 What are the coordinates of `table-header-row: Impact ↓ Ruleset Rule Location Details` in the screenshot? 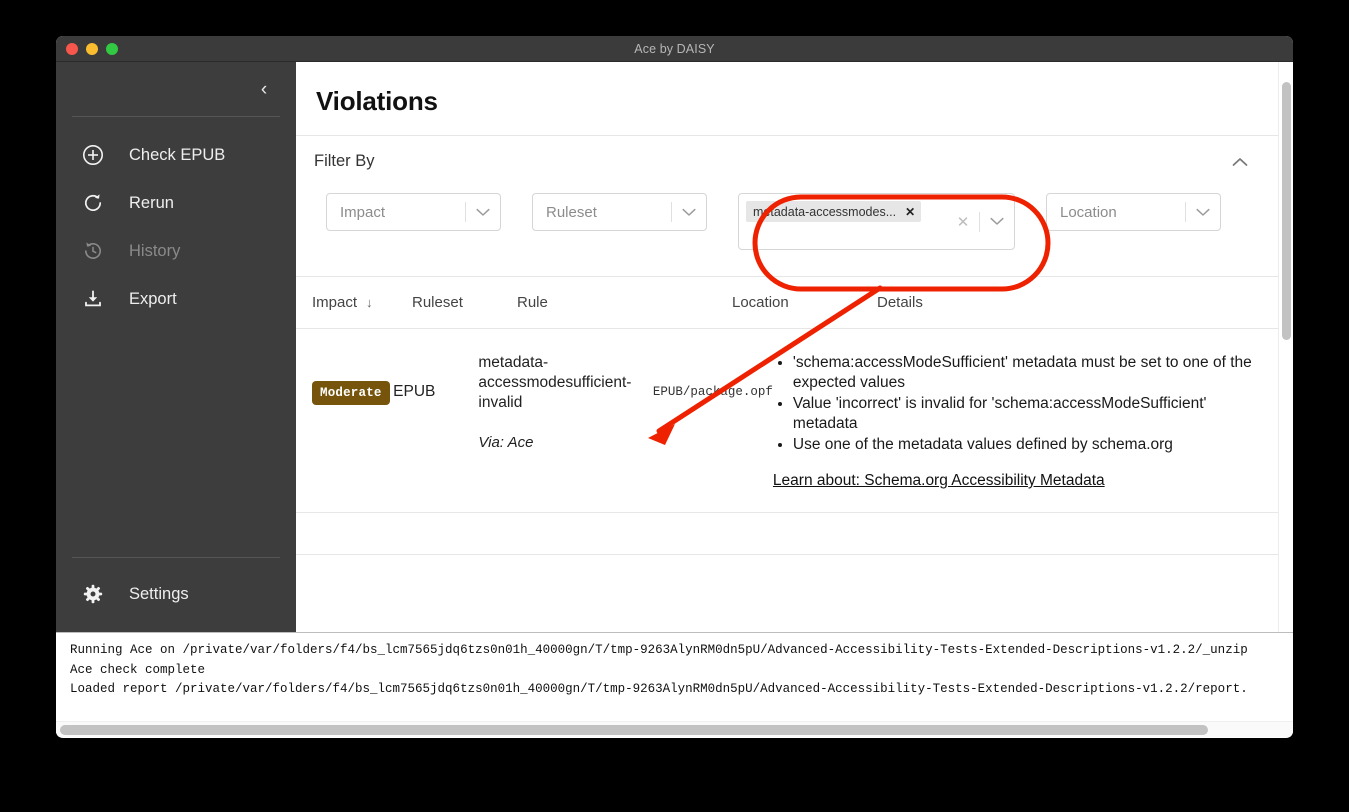 It's located at (787, 303).